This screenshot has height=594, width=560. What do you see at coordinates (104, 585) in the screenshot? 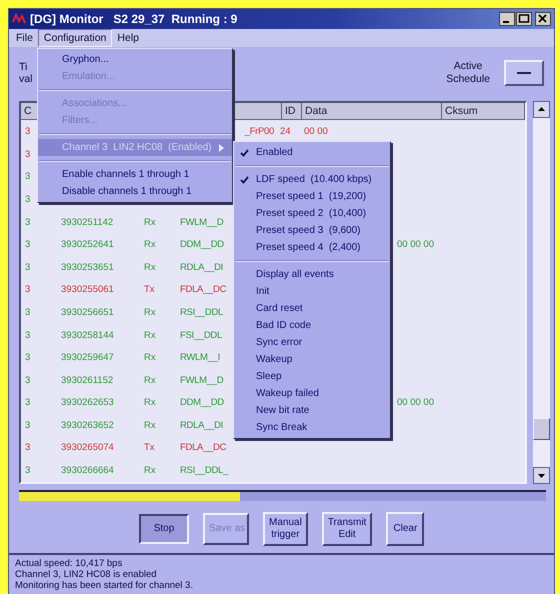
I see `status-message: Monitoring has been started for channel 3.` at bounding box center [104, 585].